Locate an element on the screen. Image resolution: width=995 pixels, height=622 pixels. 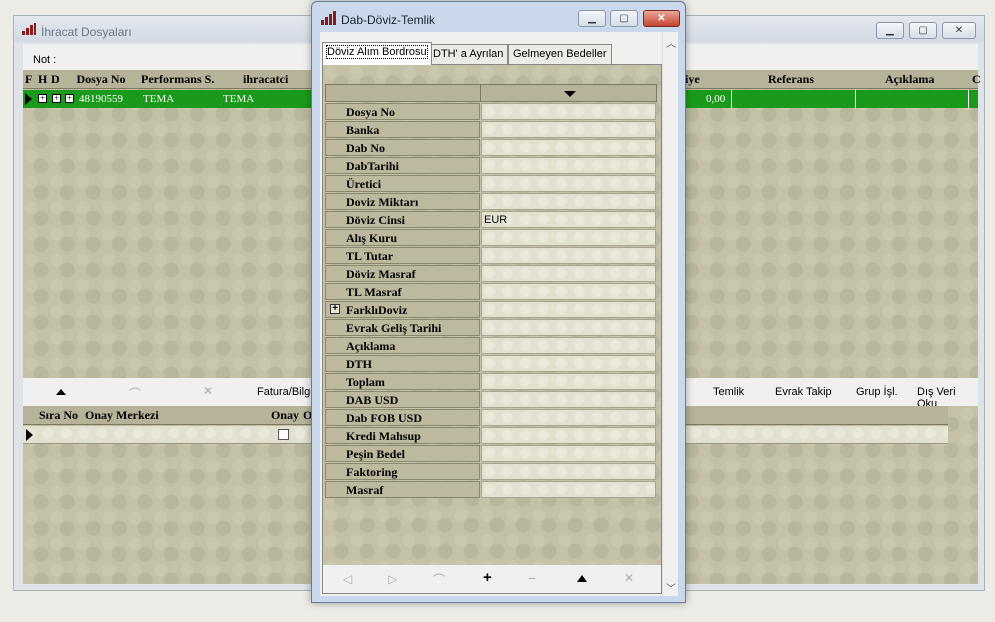
temlik-button: Temlik is located at coordinates (728, 392).